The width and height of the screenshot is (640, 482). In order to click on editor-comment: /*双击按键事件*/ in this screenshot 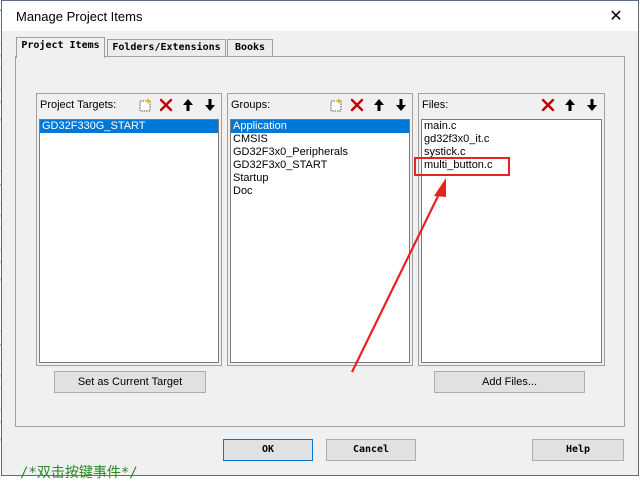, I will do `click(79, 473)`.